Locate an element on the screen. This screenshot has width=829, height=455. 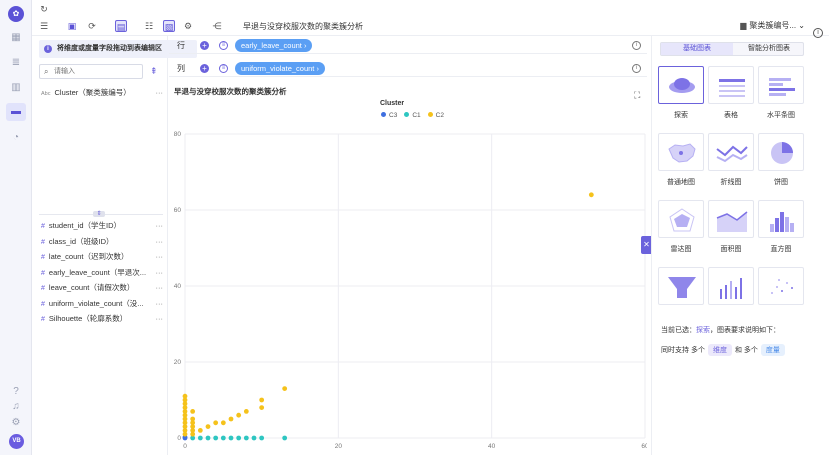
chart-type-line is located at coordinates (731, 152).